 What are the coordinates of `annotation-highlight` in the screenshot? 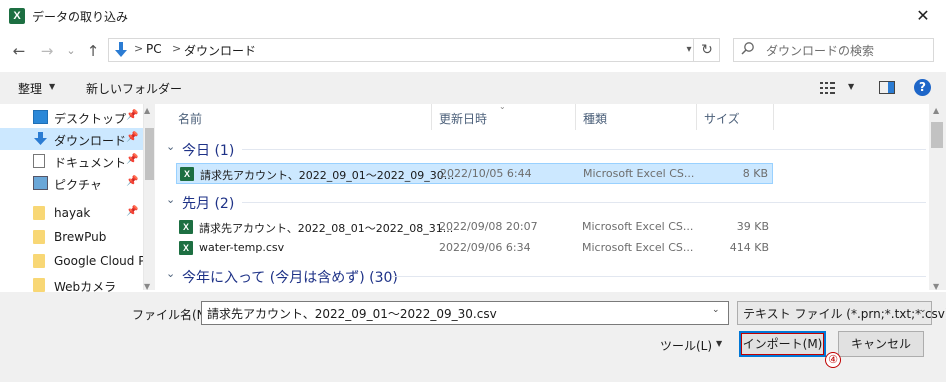 It's located at (782, 344).